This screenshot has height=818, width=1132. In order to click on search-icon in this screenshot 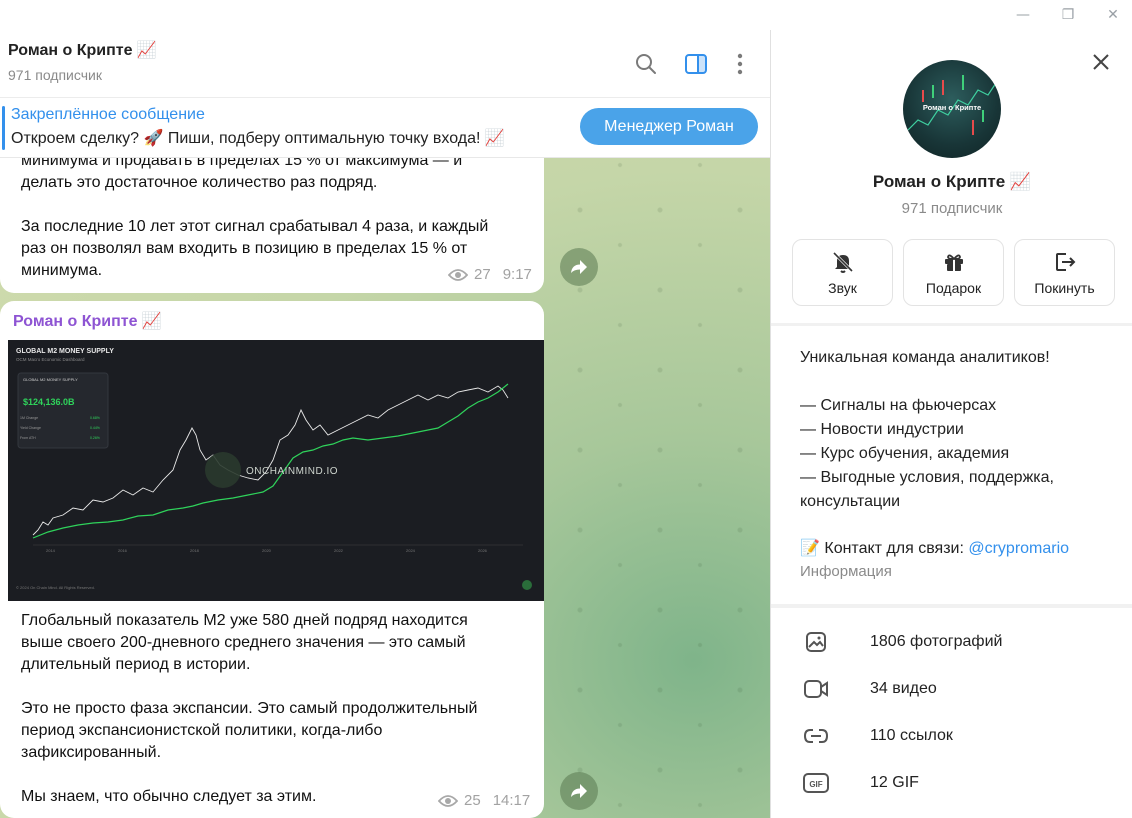, I will do `click(646, 64)`.